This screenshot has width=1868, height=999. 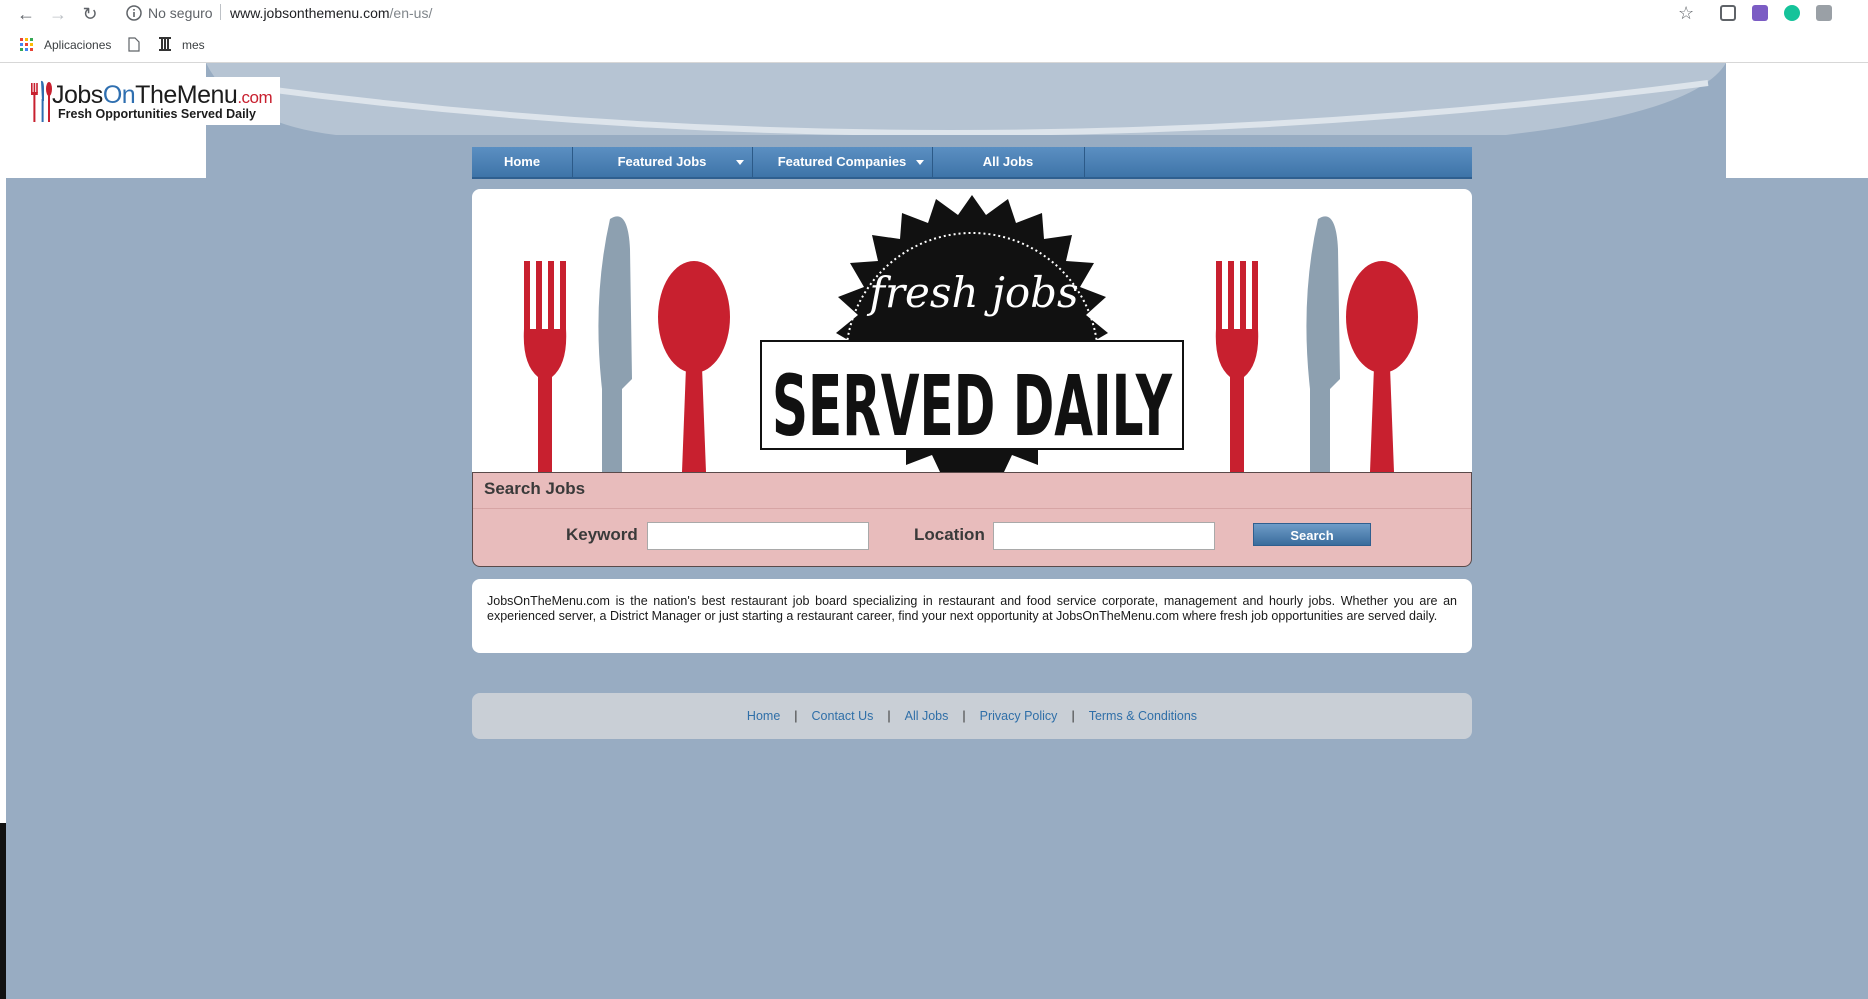 I want to click on nav-home-label: Home, so click(x=522, y=161).